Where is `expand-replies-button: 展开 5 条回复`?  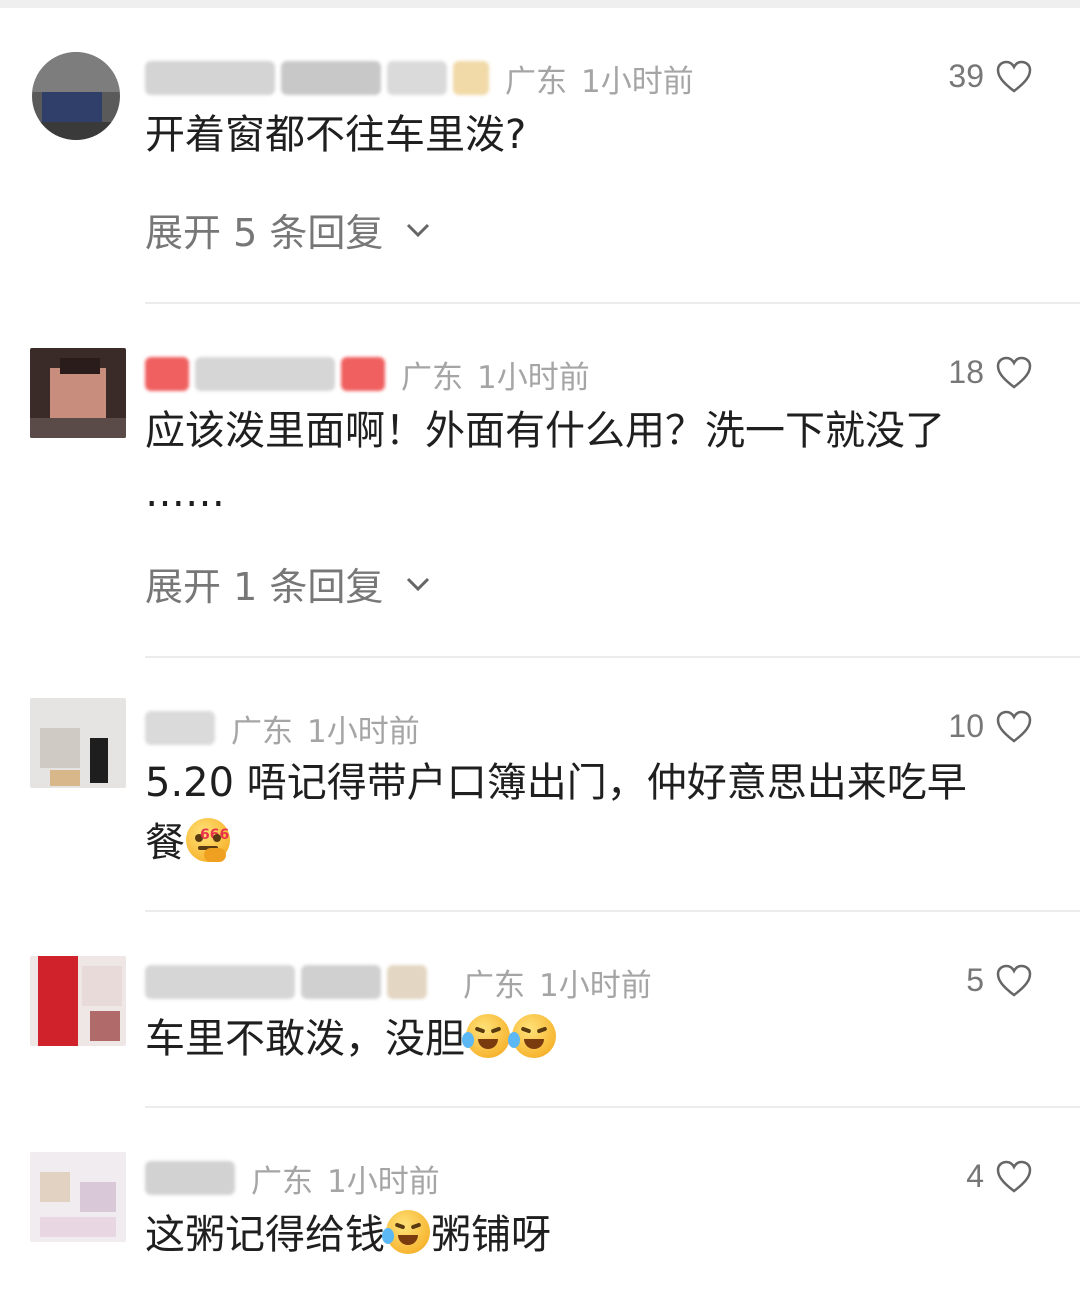
expand-replies-button: 展开 5 条回复 is located at coordinates (288, 229).